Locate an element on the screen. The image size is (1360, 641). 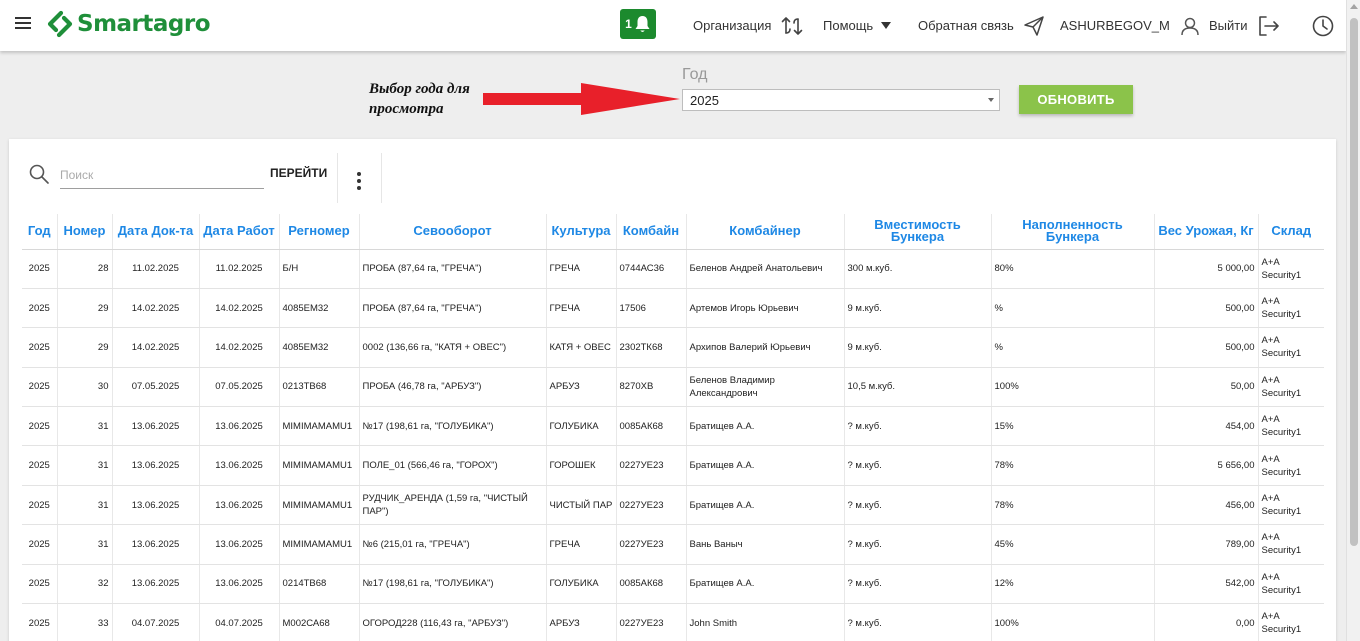
cell-work-date: 07.05.2025 is located at coordinates (239, 387).